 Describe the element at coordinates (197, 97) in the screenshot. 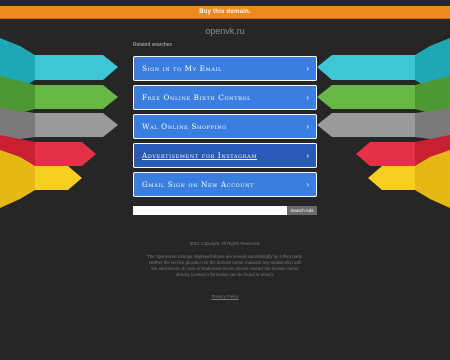

I see `related-link-label: Free Online Birth Control` at that location.